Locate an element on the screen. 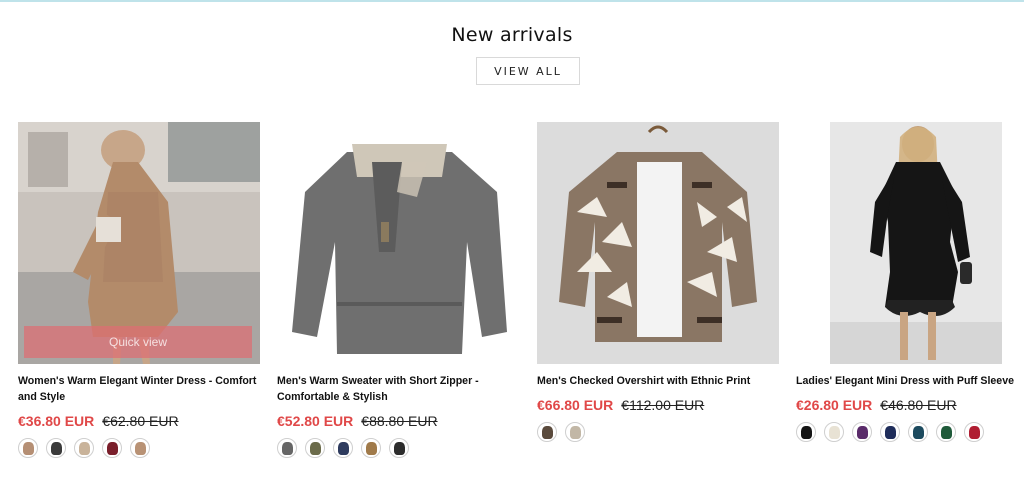 The height and width of the screenshot is (495, 1024). product-photo-black-mini-dress is located at coordinates (916, 243).